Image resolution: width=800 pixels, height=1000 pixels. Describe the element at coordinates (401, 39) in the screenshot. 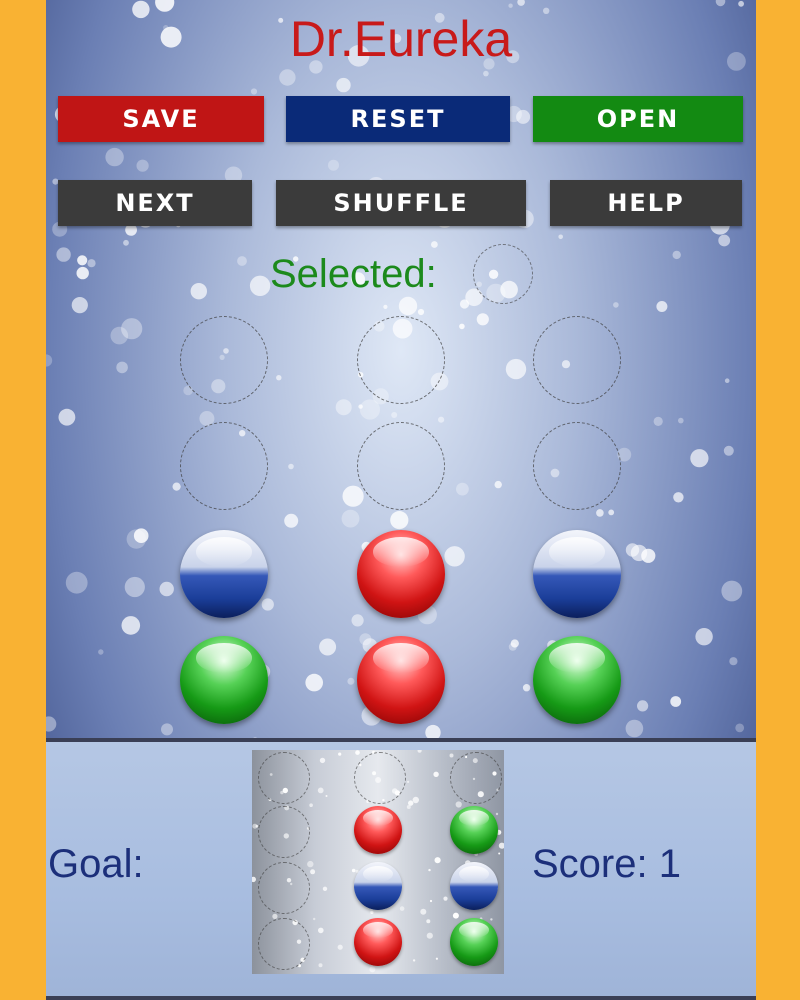

I see `app-title: Dr.Eureka` at that location.